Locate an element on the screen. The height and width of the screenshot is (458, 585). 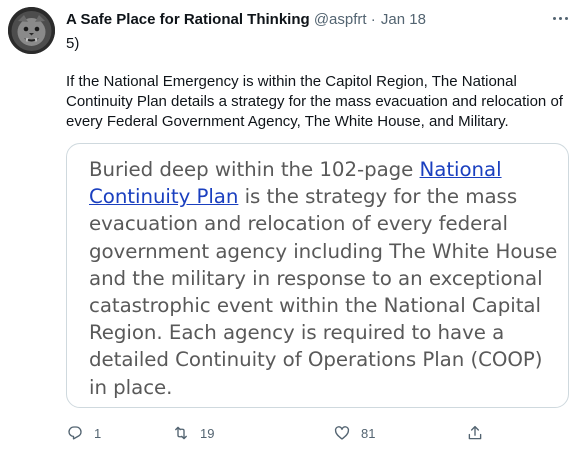
quote-text-before: Buried deep within the 102-page is located at coordinates (254, 169).